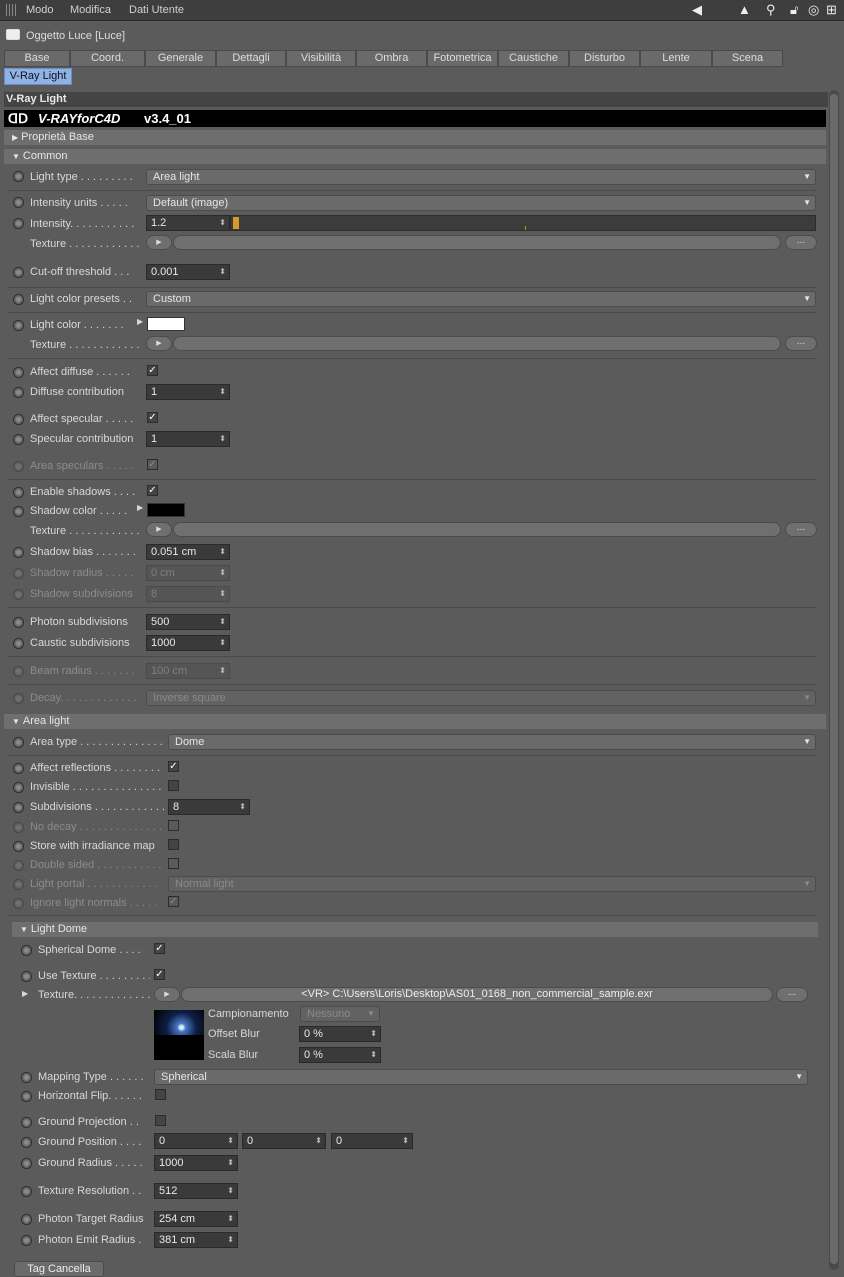  Describe the element at coordinates (59, 1269) in the screenshot. I see `tag-cancella-button: Tag Cancella` at that location.